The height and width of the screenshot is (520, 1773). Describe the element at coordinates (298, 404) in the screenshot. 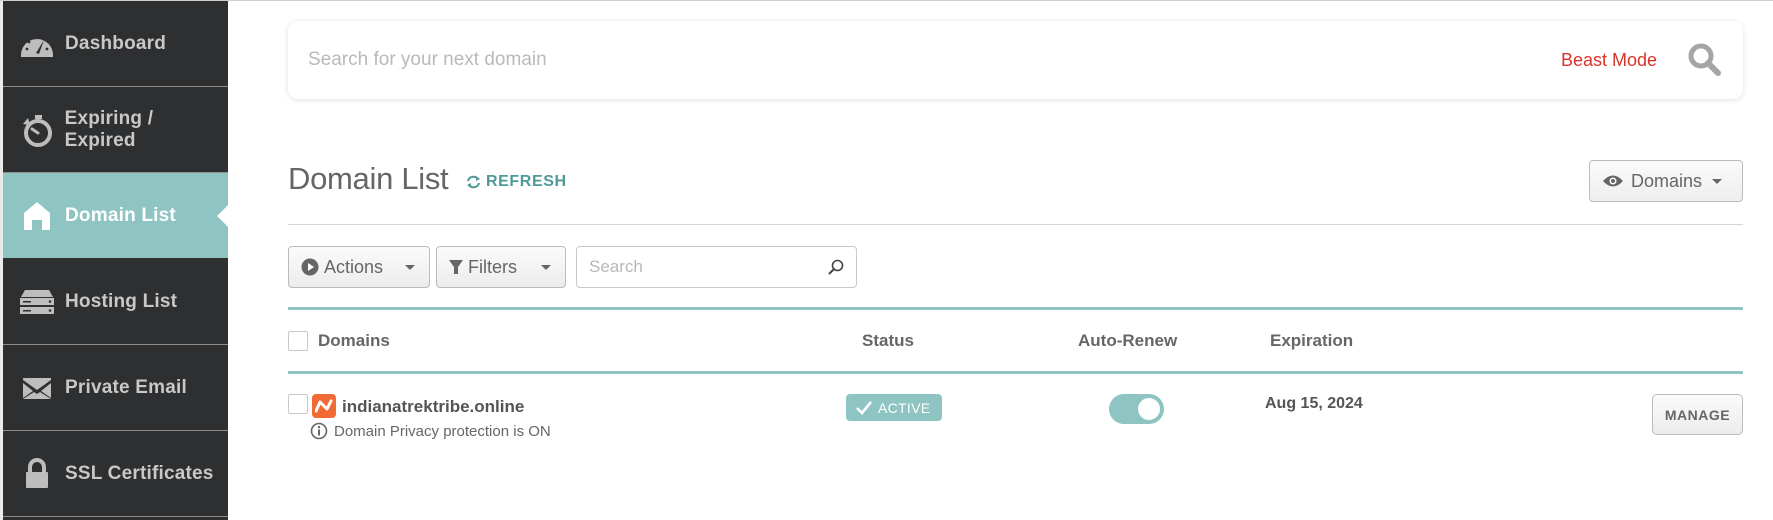

I see `row-checkbox` at that location.